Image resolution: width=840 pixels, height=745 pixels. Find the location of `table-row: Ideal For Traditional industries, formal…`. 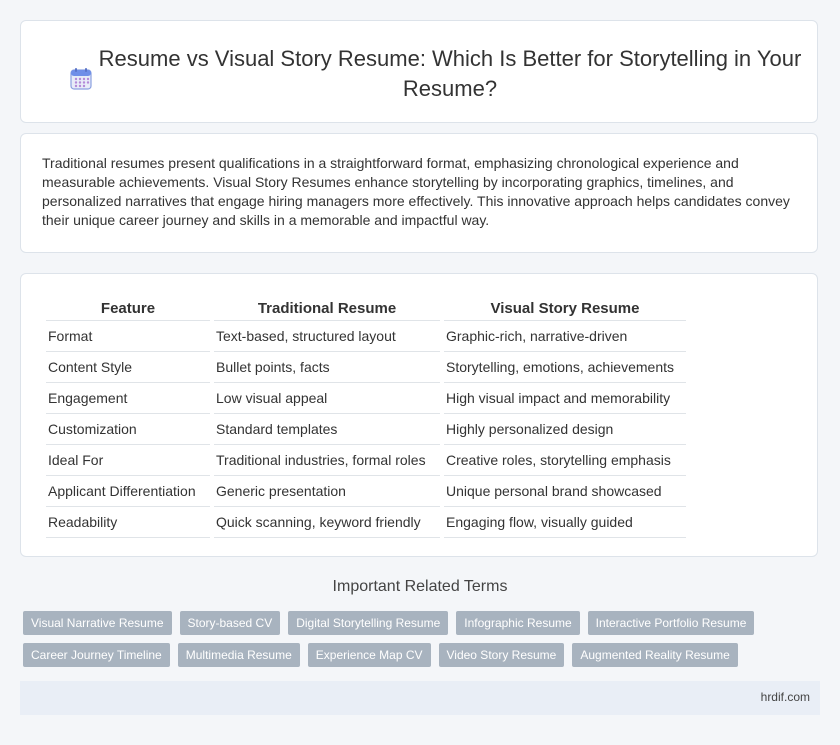

table-row: Ideal For Traditional industries, formal… is located at coordinates (366, 460).